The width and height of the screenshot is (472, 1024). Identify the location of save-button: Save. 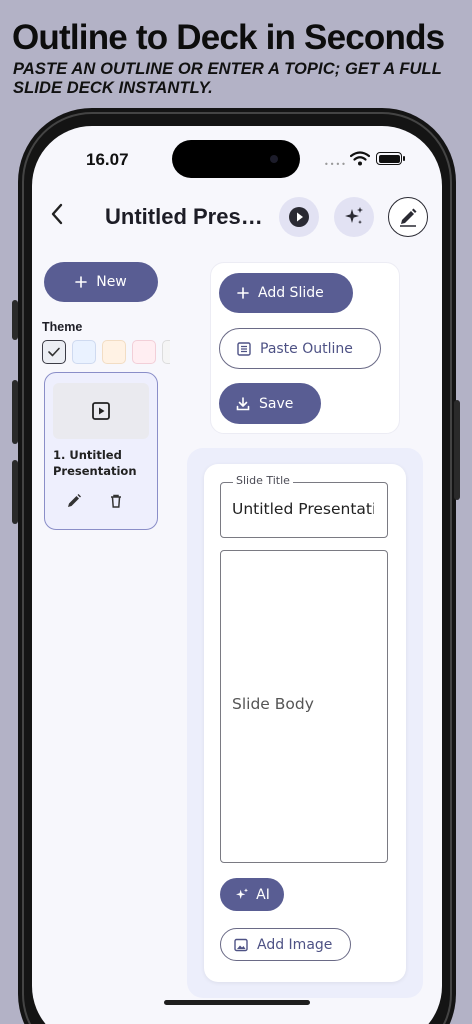
(270, 403).